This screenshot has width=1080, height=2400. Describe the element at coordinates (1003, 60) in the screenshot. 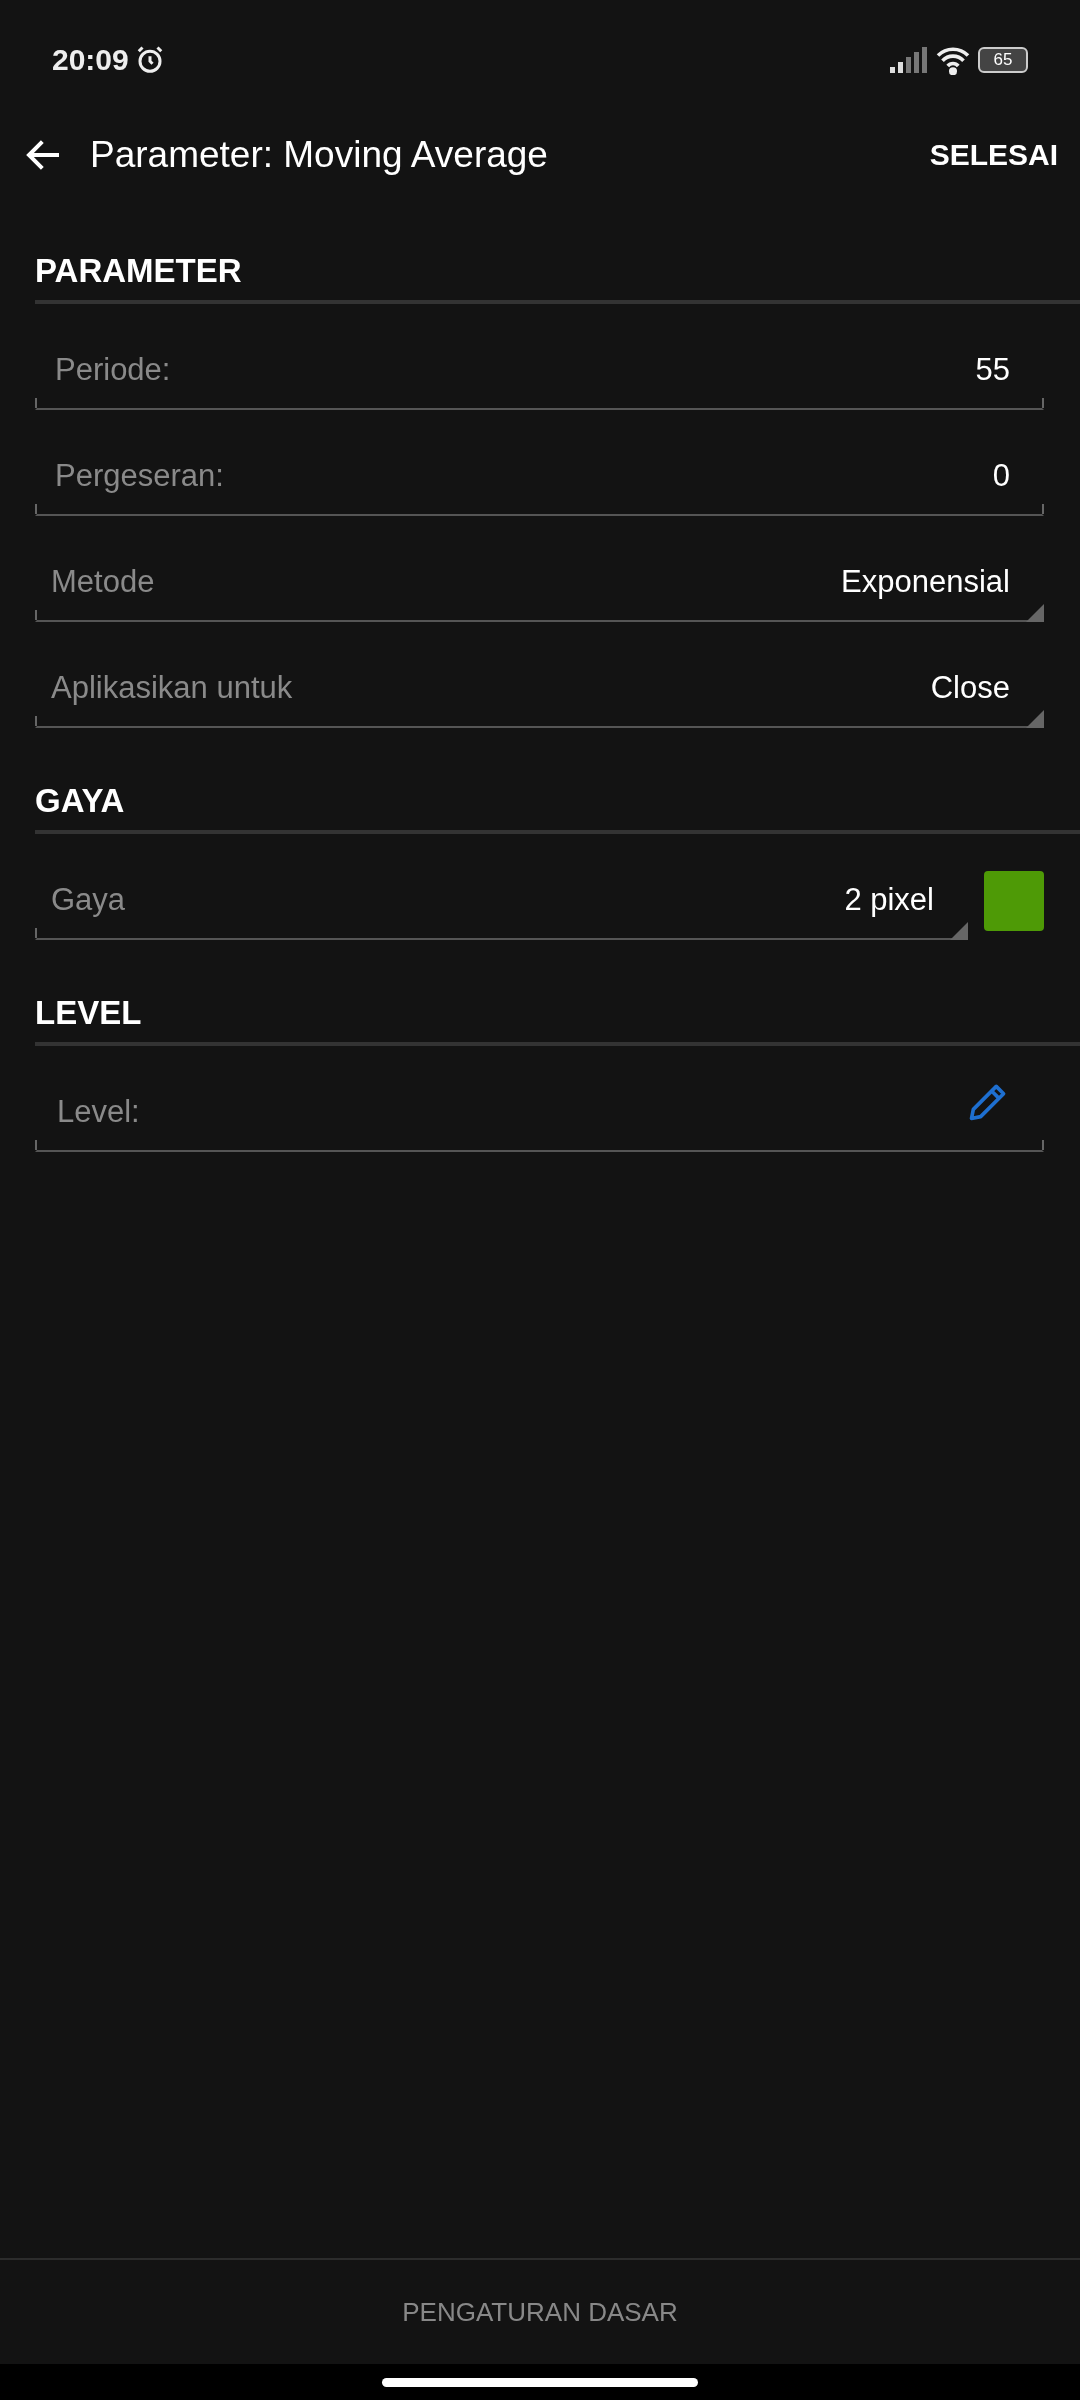

I see `battery-indicator: 65` at that location.